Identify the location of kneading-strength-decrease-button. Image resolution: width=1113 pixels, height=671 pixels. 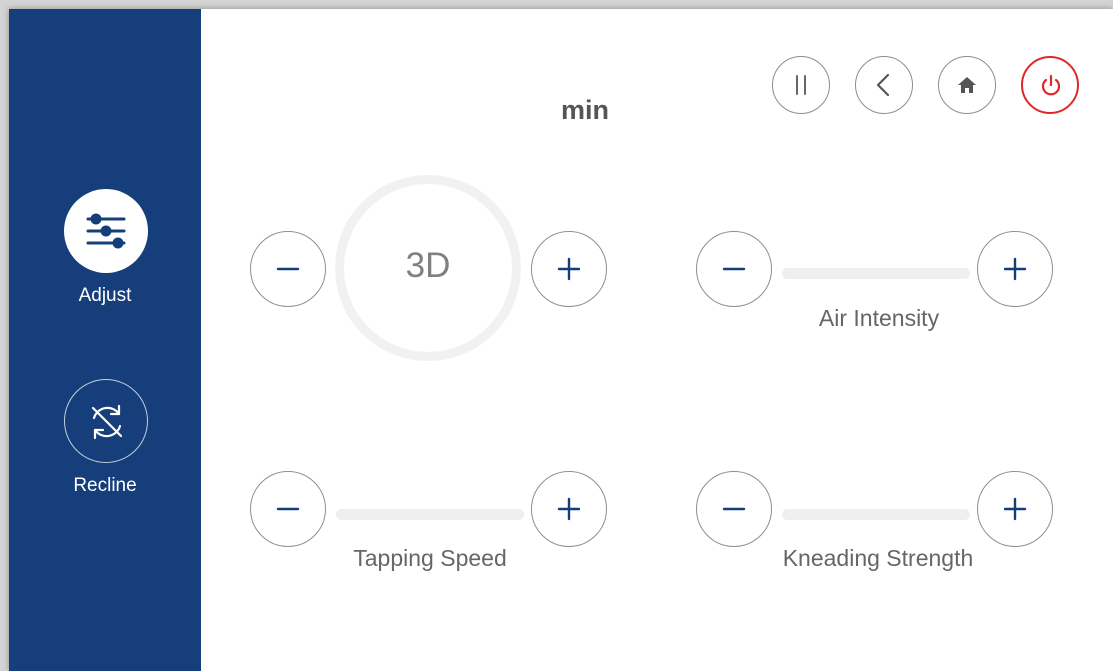
(734, 509).